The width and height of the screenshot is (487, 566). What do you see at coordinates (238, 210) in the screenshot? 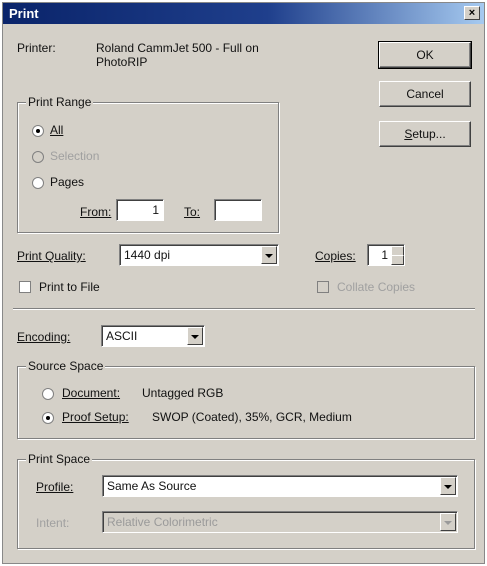
I see `to-input` at bounding box center [238, 210].